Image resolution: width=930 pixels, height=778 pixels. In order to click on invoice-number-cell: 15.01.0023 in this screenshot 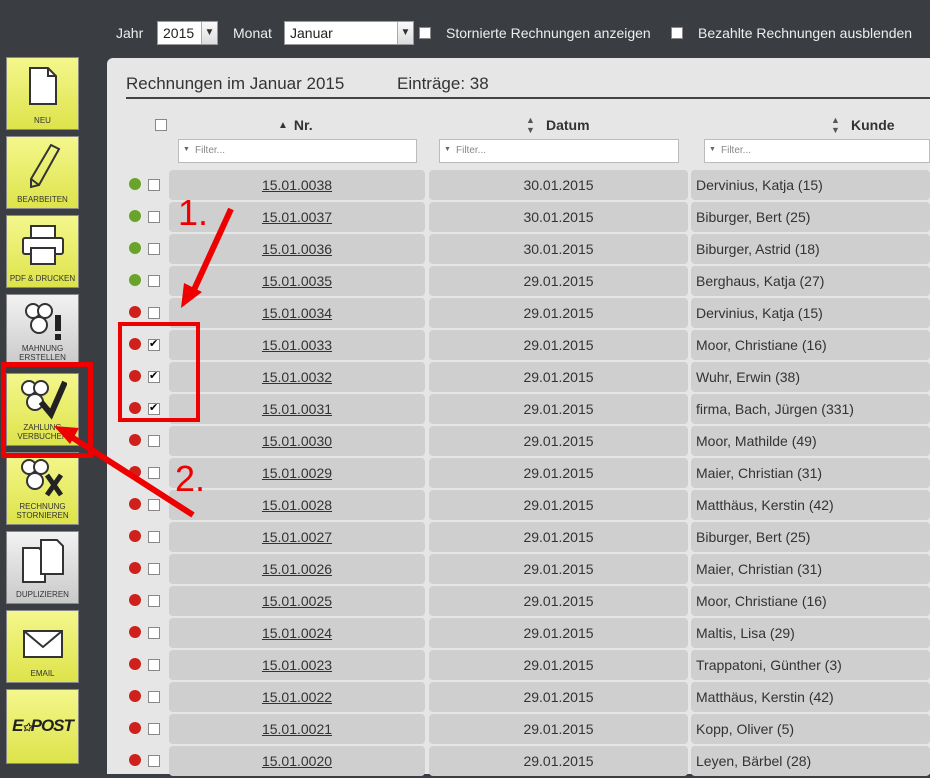, I will do `click(297, 665)`.